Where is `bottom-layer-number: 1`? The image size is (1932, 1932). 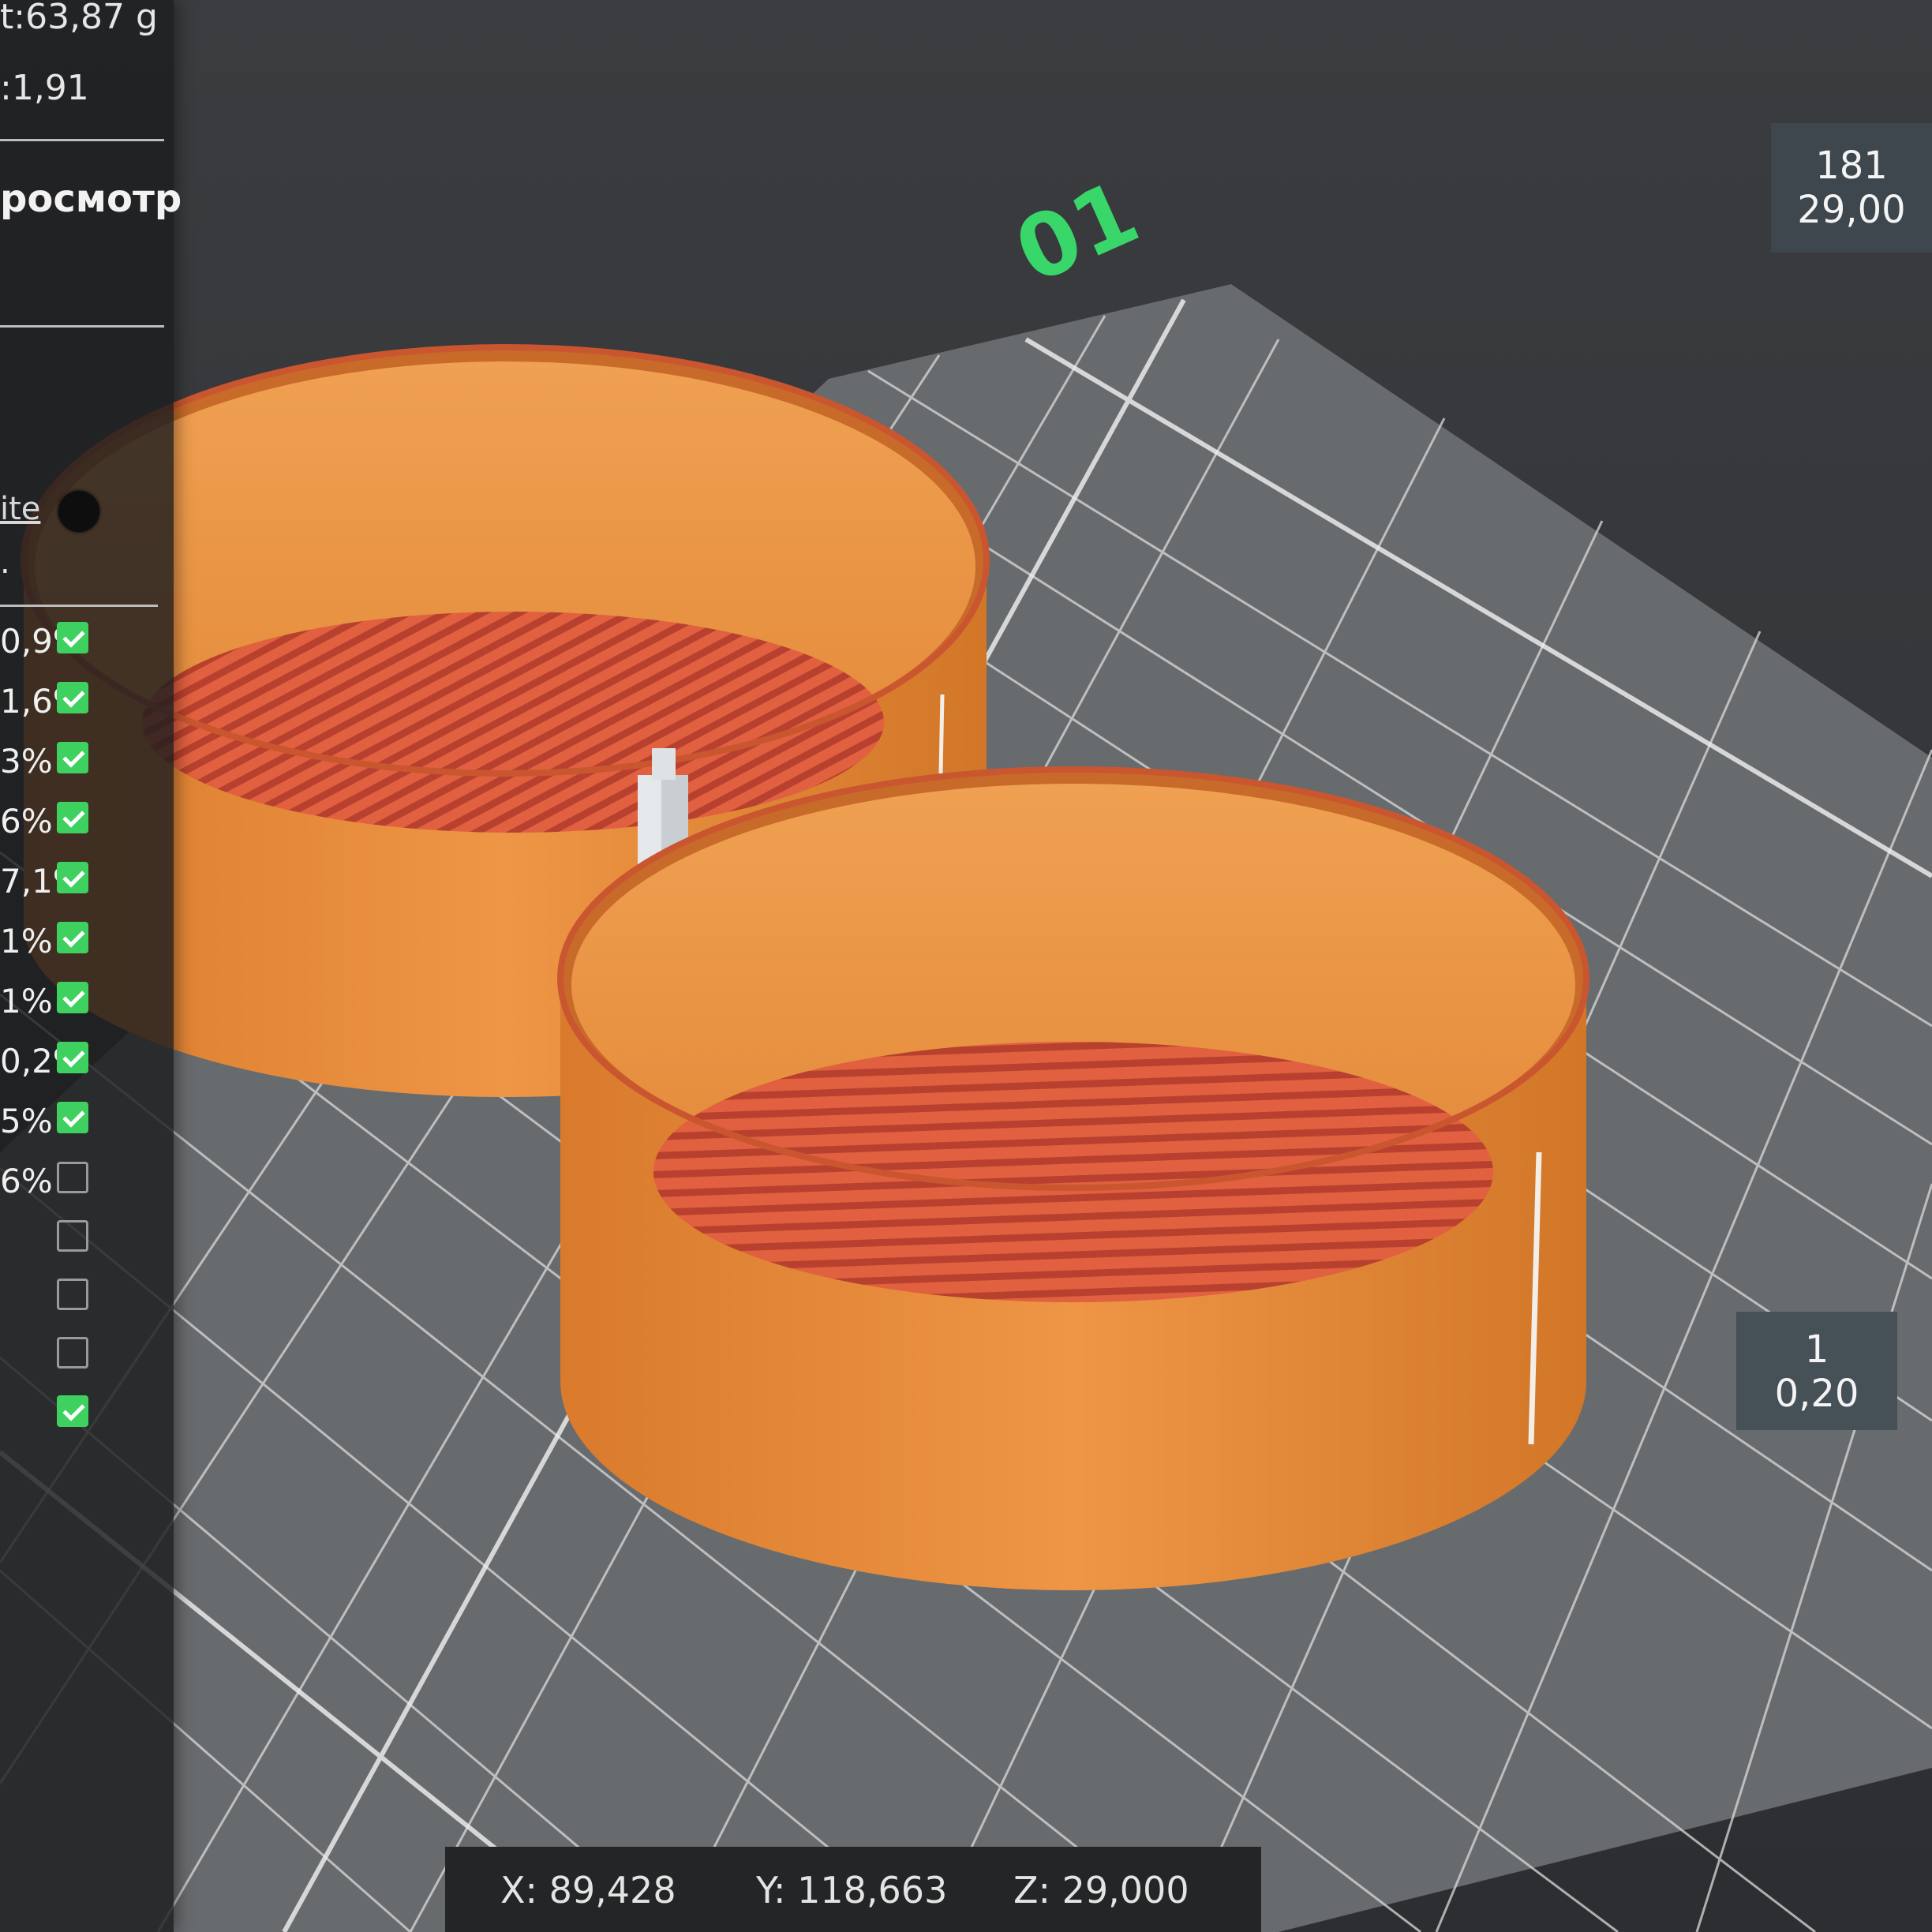 bottom-layer-number: 1 is located at coordinates (1816, 1349).